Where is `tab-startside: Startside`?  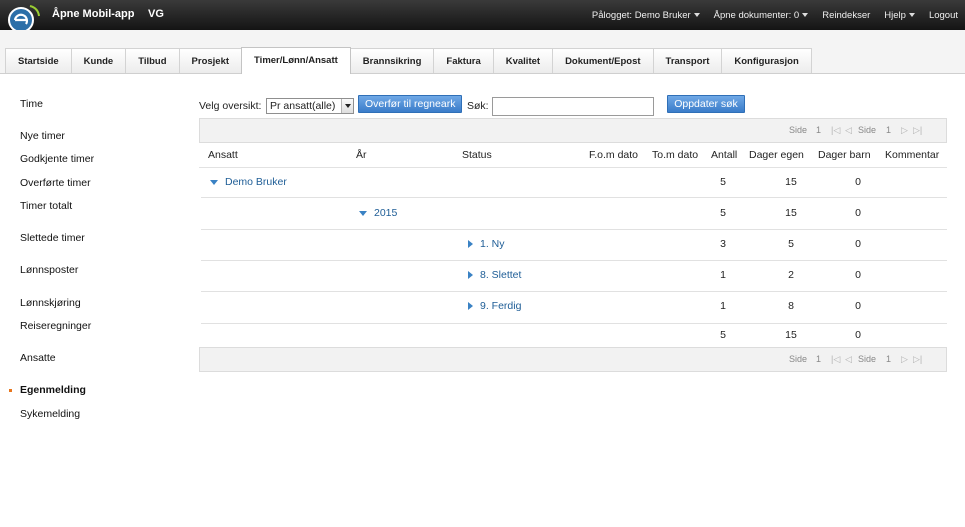 tab-startside: Startside is located at coordinates (38, 60).